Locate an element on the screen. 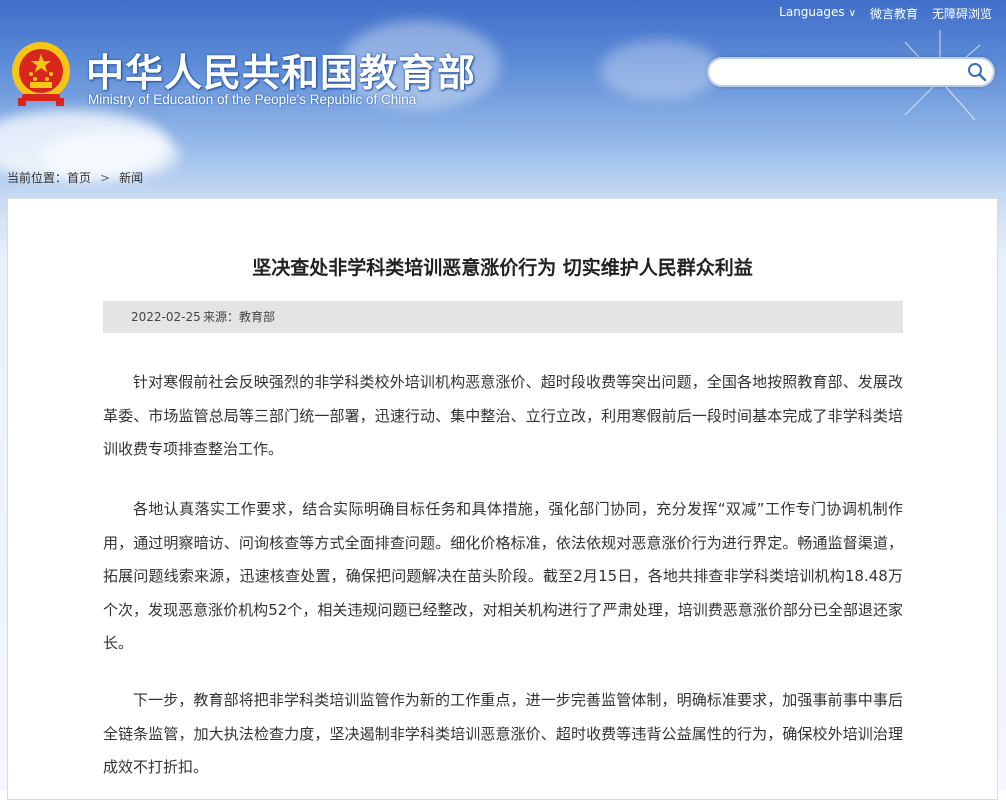  weibo-link: 微言教育 is located at coordinates (894, 13).